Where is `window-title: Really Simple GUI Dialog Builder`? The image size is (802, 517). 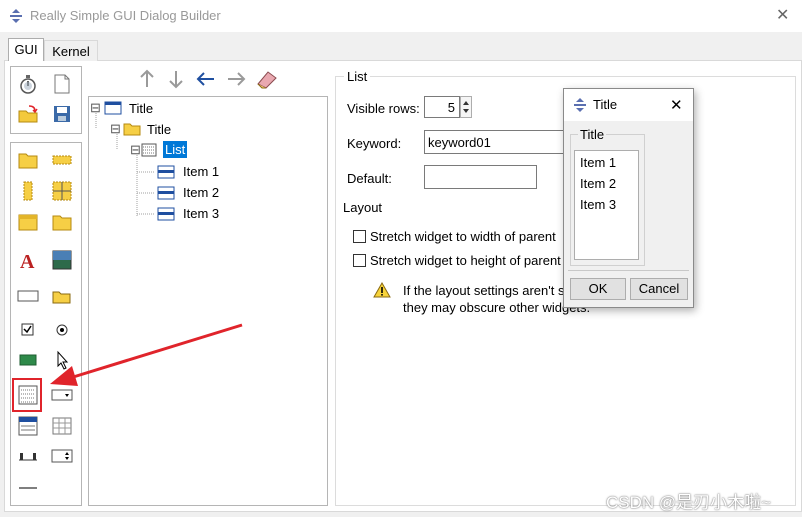 window-title: Really Simple GUI Dialog Builder is located at coordinates (125, 15).